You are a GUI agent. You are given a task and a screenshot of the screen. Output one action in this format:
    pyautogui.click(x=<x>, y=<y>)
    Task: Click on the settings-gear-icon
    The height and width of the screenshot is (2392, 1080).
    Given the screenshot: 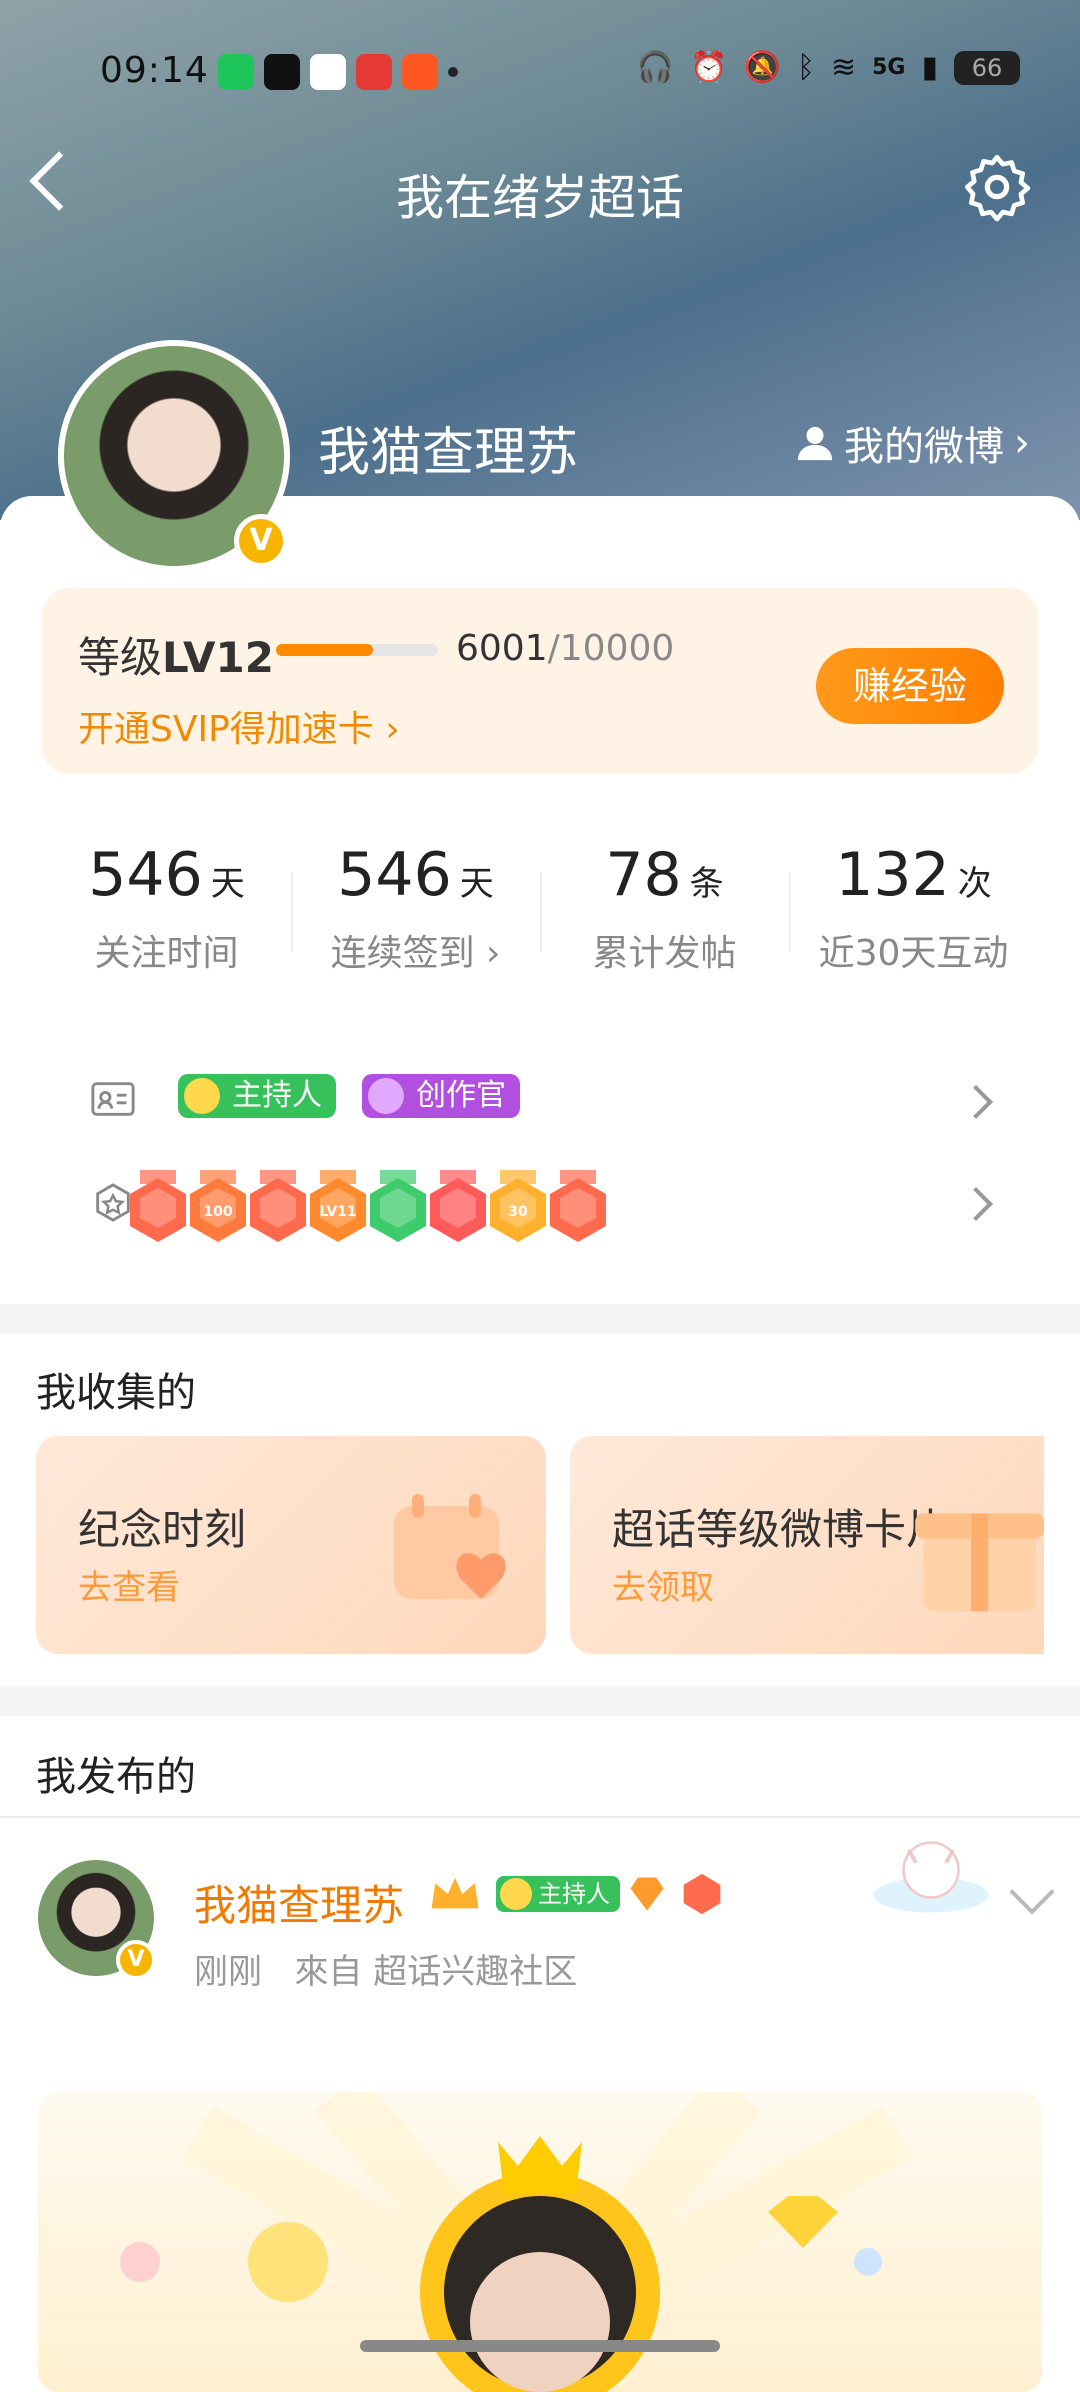 What is the action you would take?
    pyautogui.click(x=997, y=187)
    